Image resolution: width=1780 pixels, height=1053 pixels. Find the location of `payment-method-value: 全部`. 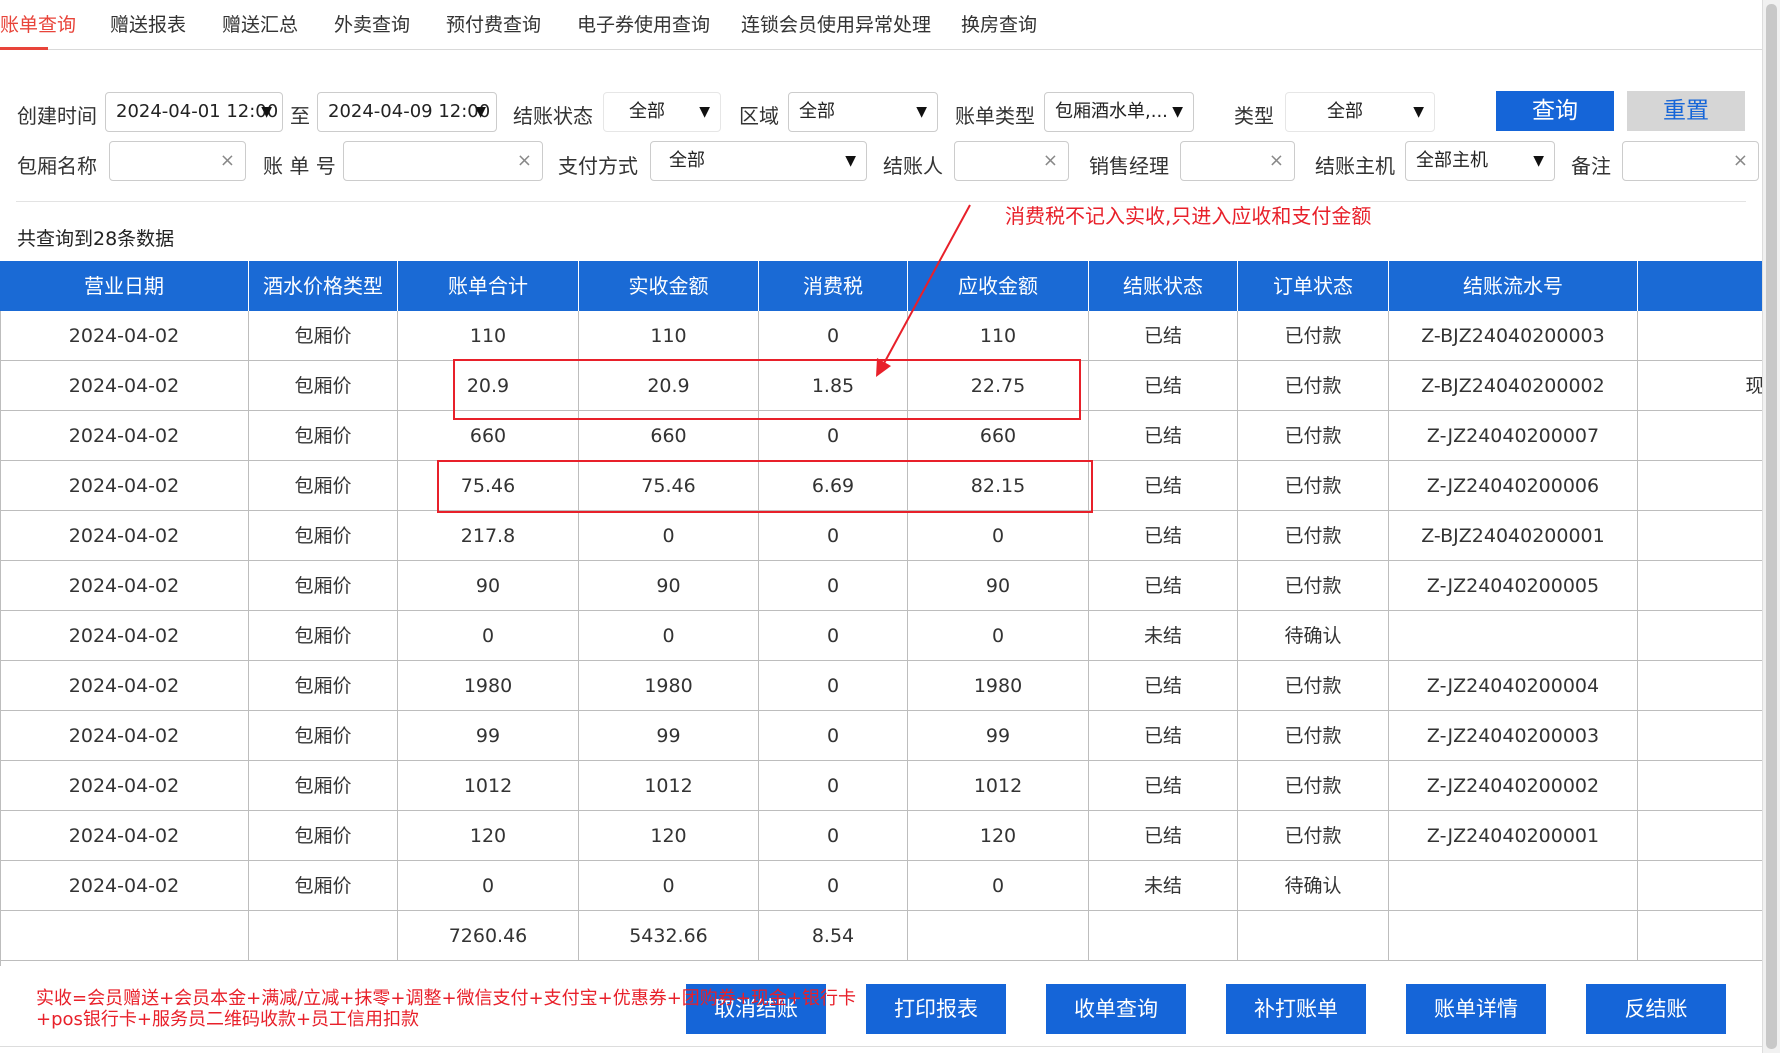

payment-method-value: 全部 is located at coordinates (687, 160).